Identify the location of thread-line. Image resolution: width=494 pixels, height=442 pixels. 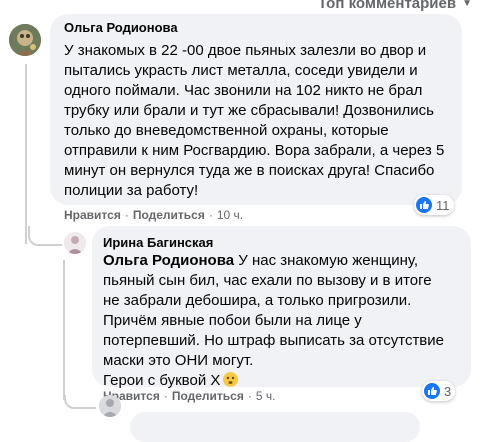
(65, 330).